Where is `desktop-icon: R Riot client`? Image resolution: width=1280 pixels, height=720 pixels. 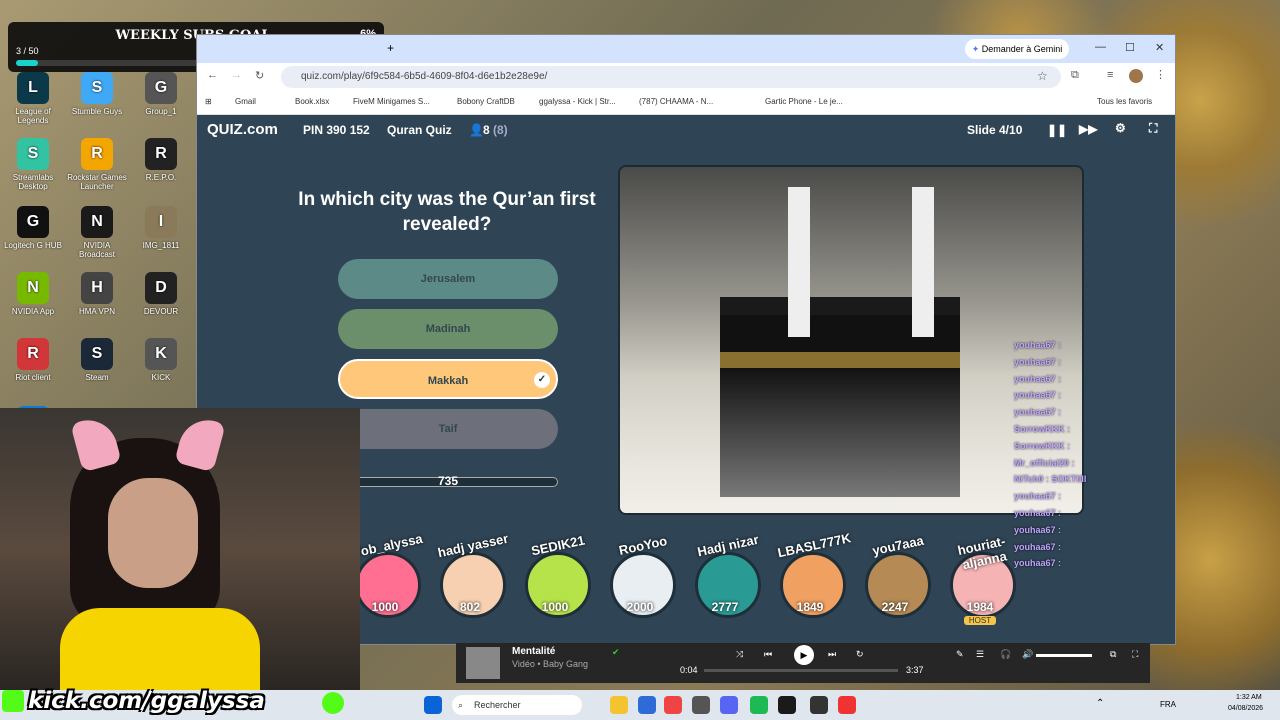
desktop-icon: R Riot client is located at coordinates (33, 360).